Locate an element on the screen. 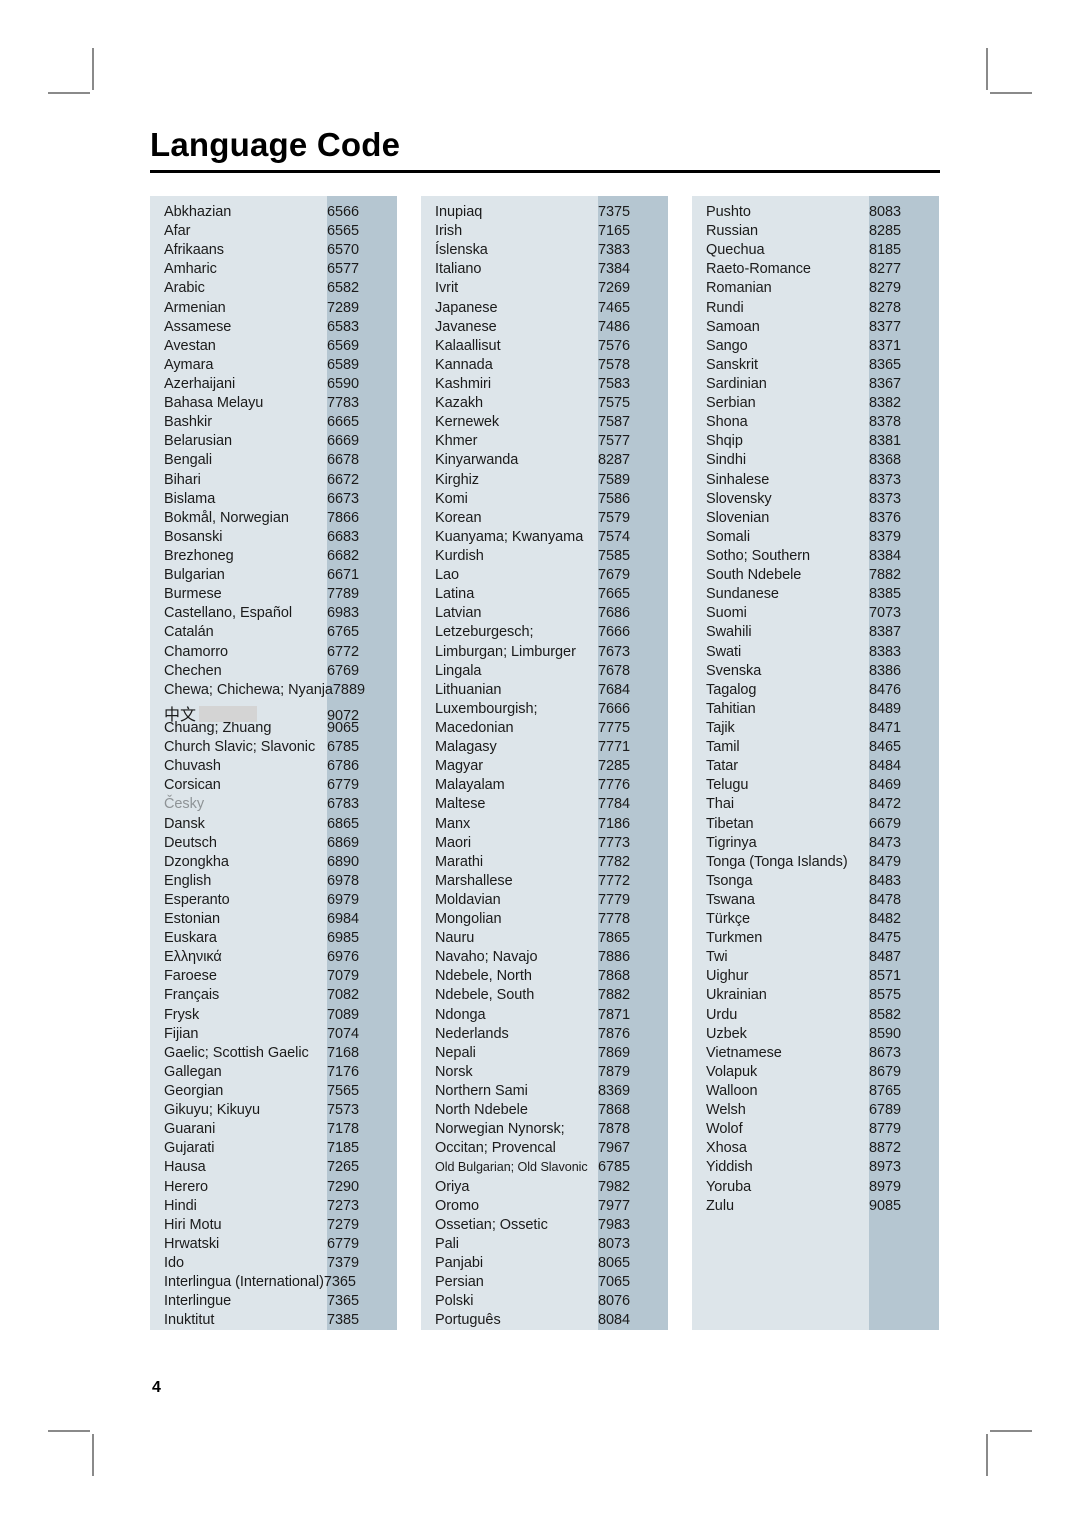  language-name: Português is located at coordinates (468, 1320).